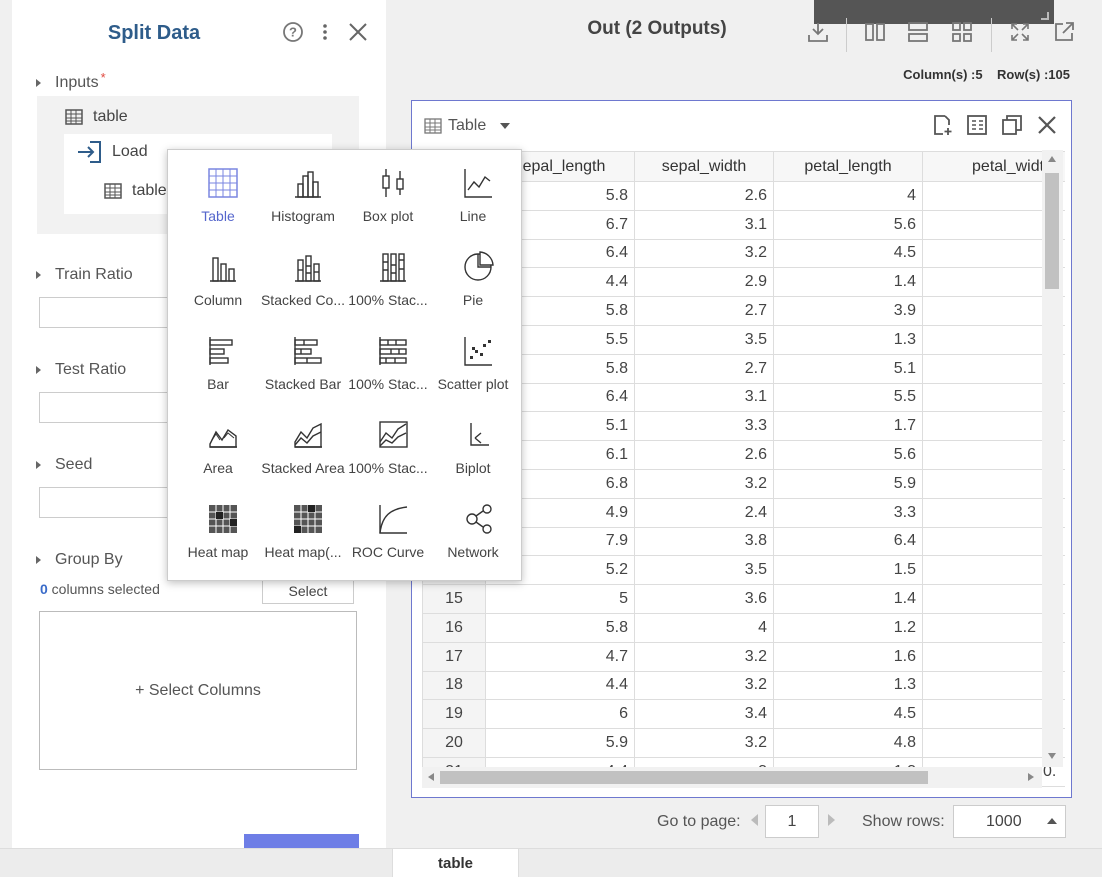  What do you see at coordinates (942, 125) in the screenshot?
I see `new-document-icon` at bounding box center [942, 125].